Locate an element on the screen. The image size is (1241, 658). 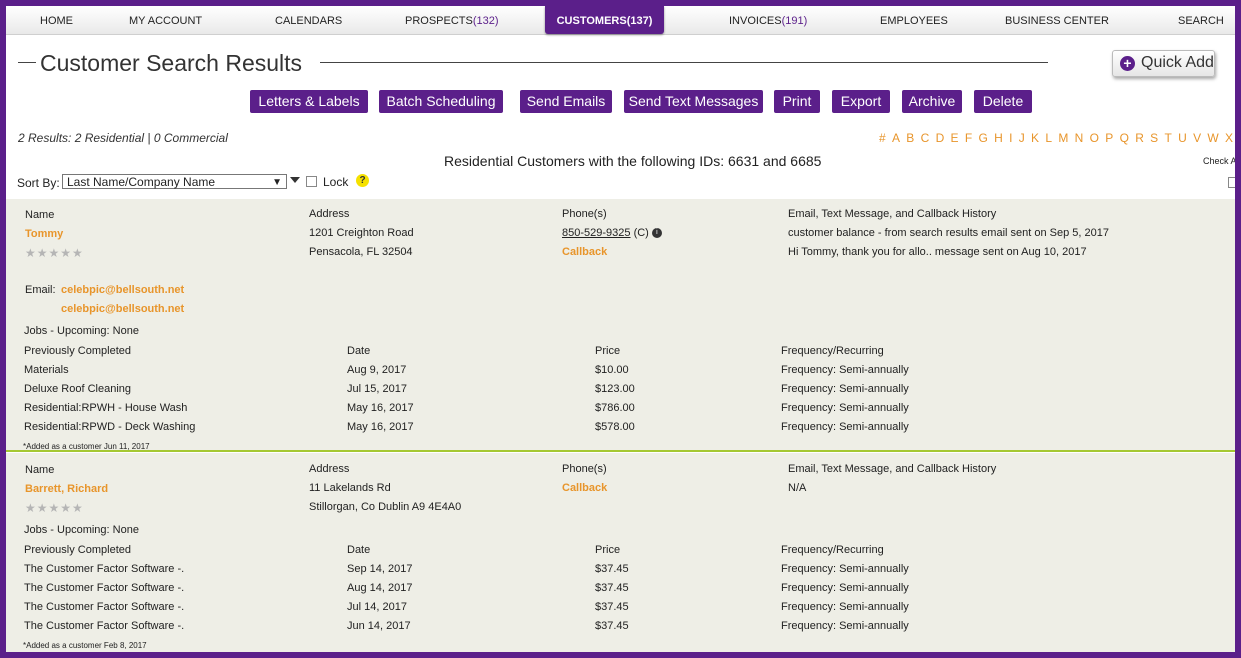
alpha-link: # is located at coordinates (882, 138).